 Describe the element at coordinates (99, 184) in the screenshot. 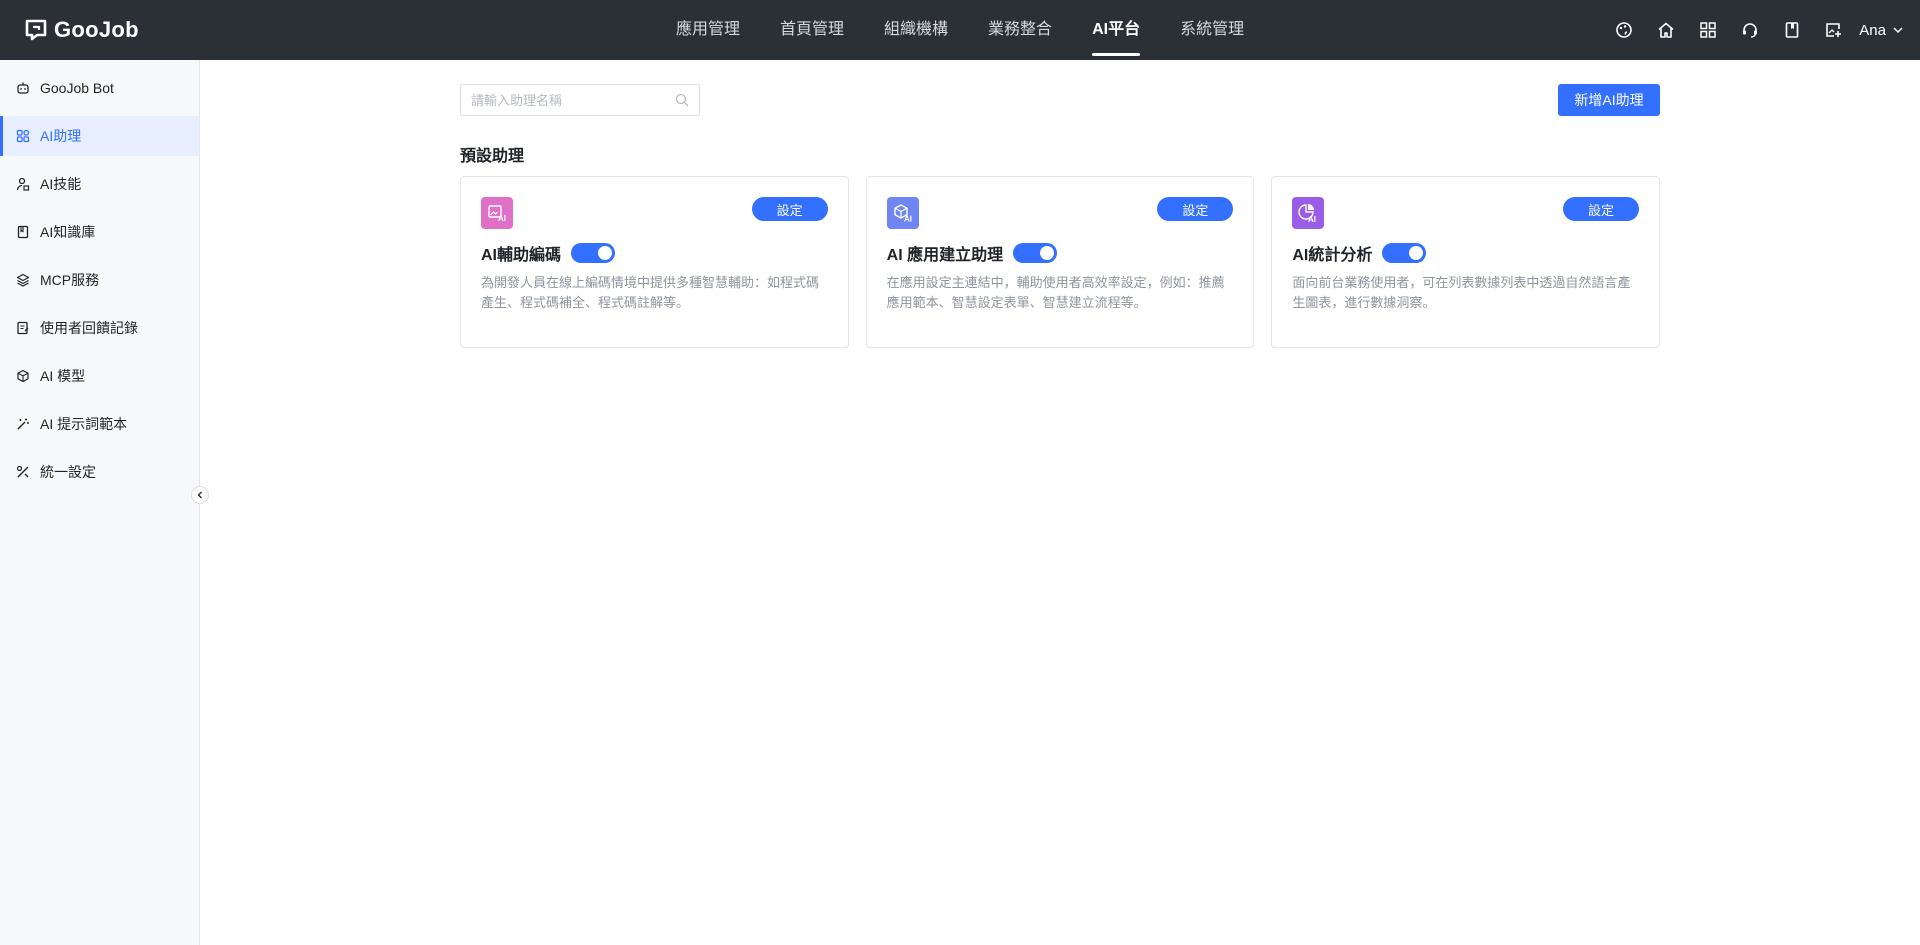

I see `sidebar-item-ai-skills: AI技能` at that location.